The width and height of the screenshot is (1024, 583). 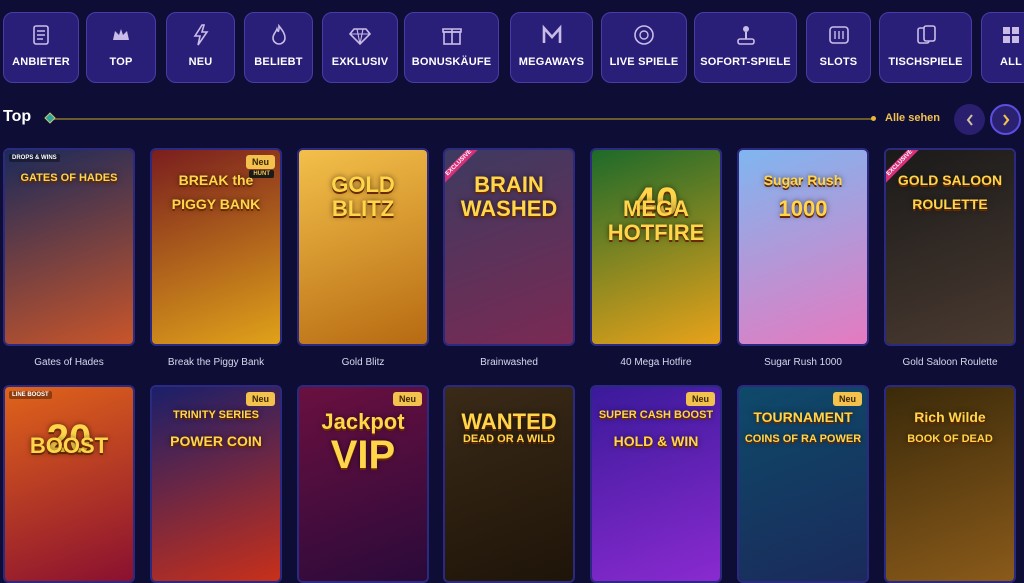 What do you see at coordinates (216, 484) in the screenshot?
I see `game-tile: TRINITY SERIES POWER COIN Neu` at bounding box center [216, 484].